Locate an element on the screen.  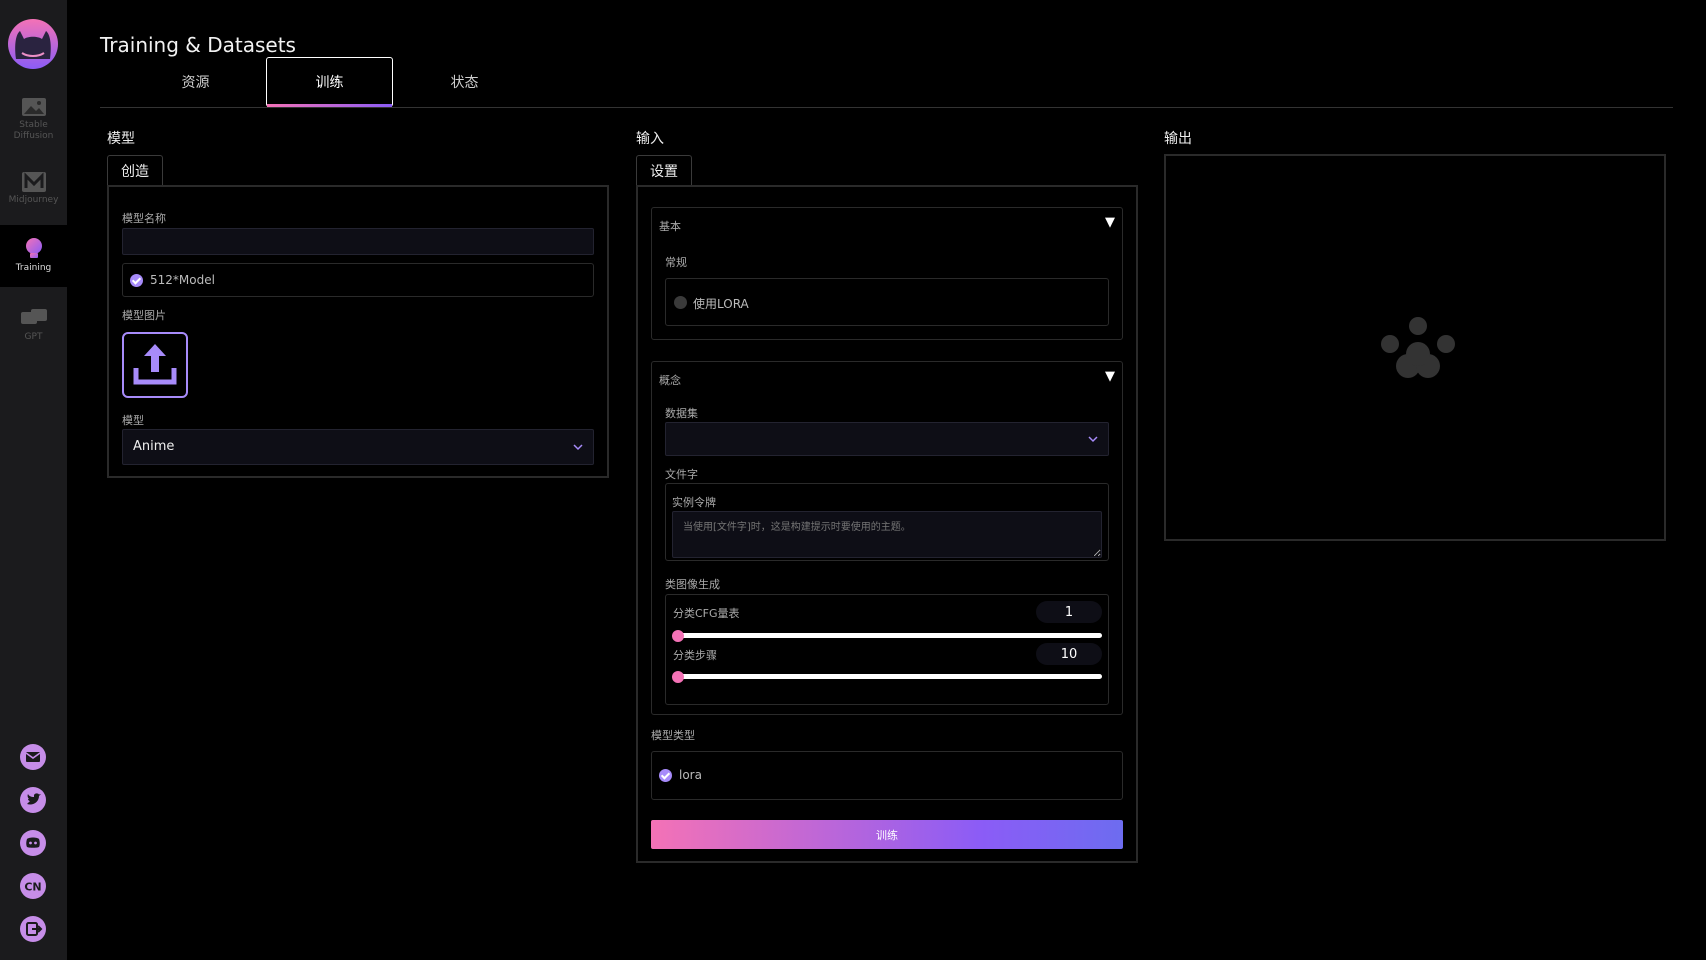
sidebar-label: Diffusion is located at coordinates (33, 135).